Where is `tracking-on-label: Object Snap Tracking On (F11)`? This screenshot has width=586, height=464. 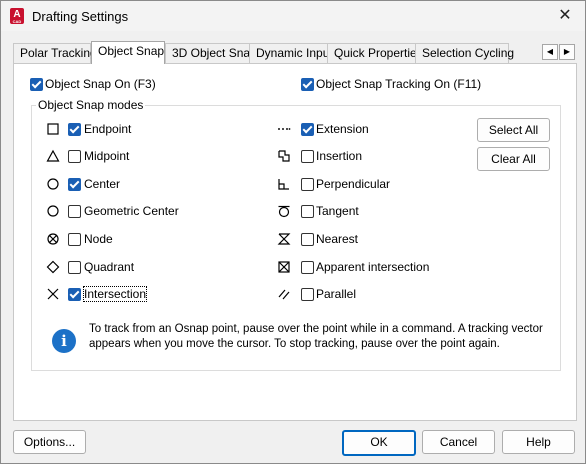 tracking-on-label: Object Snap Tracking On (F11) is located at coordinates (399, 84).